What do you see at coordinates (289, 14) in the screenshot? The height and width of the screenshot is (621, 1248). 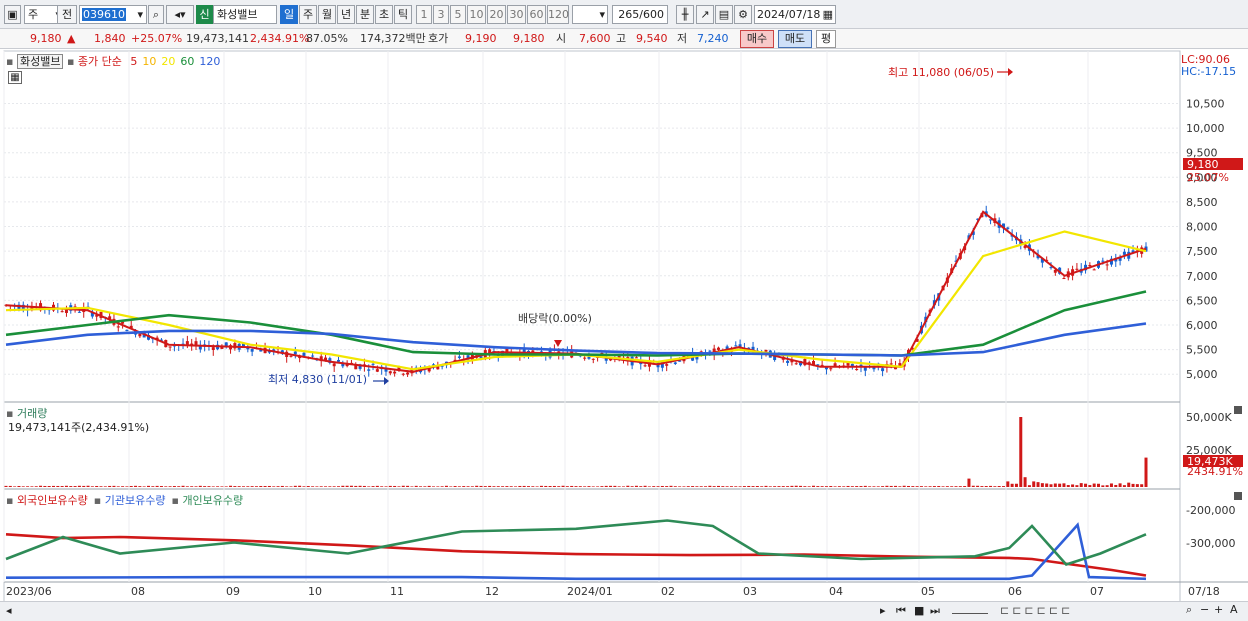 I see `period-tab-0: 일` at bounding box center [289, 14].